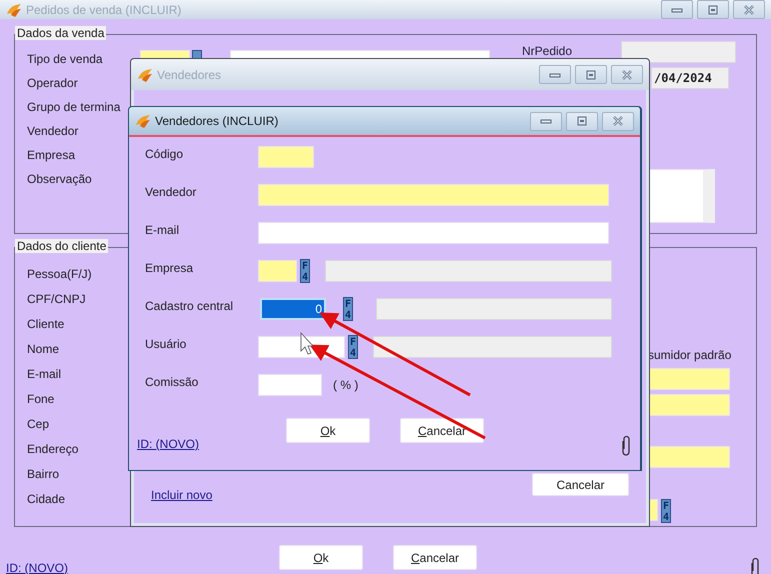 The image size is (771, 574). Describe the element at coordinates (293, 309) in the screenshot. I see `input-field: 0` at that location.